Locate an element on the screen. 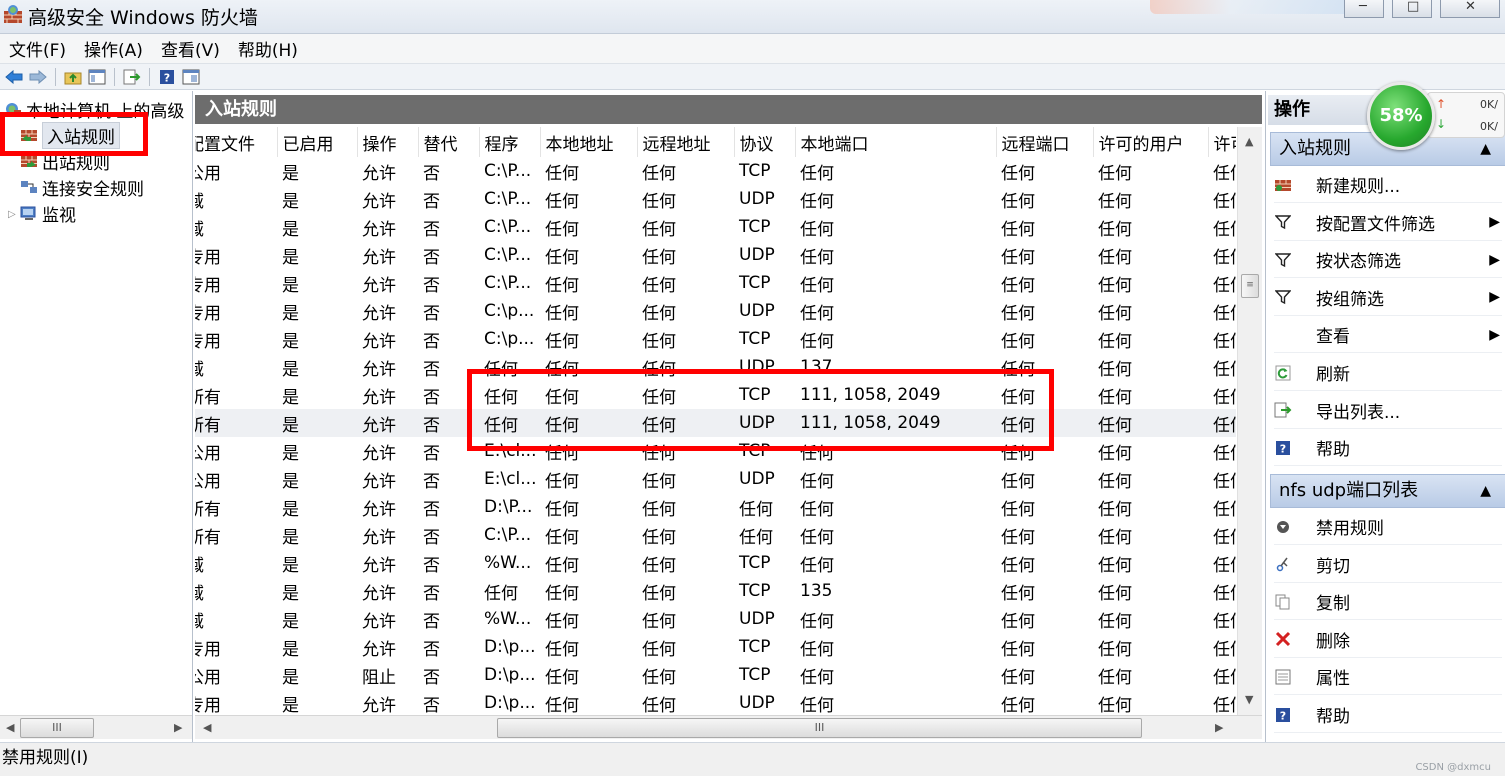 This screenshot has width=1505, height=783. new-rule-icon is located at coordinates (1283, 185).